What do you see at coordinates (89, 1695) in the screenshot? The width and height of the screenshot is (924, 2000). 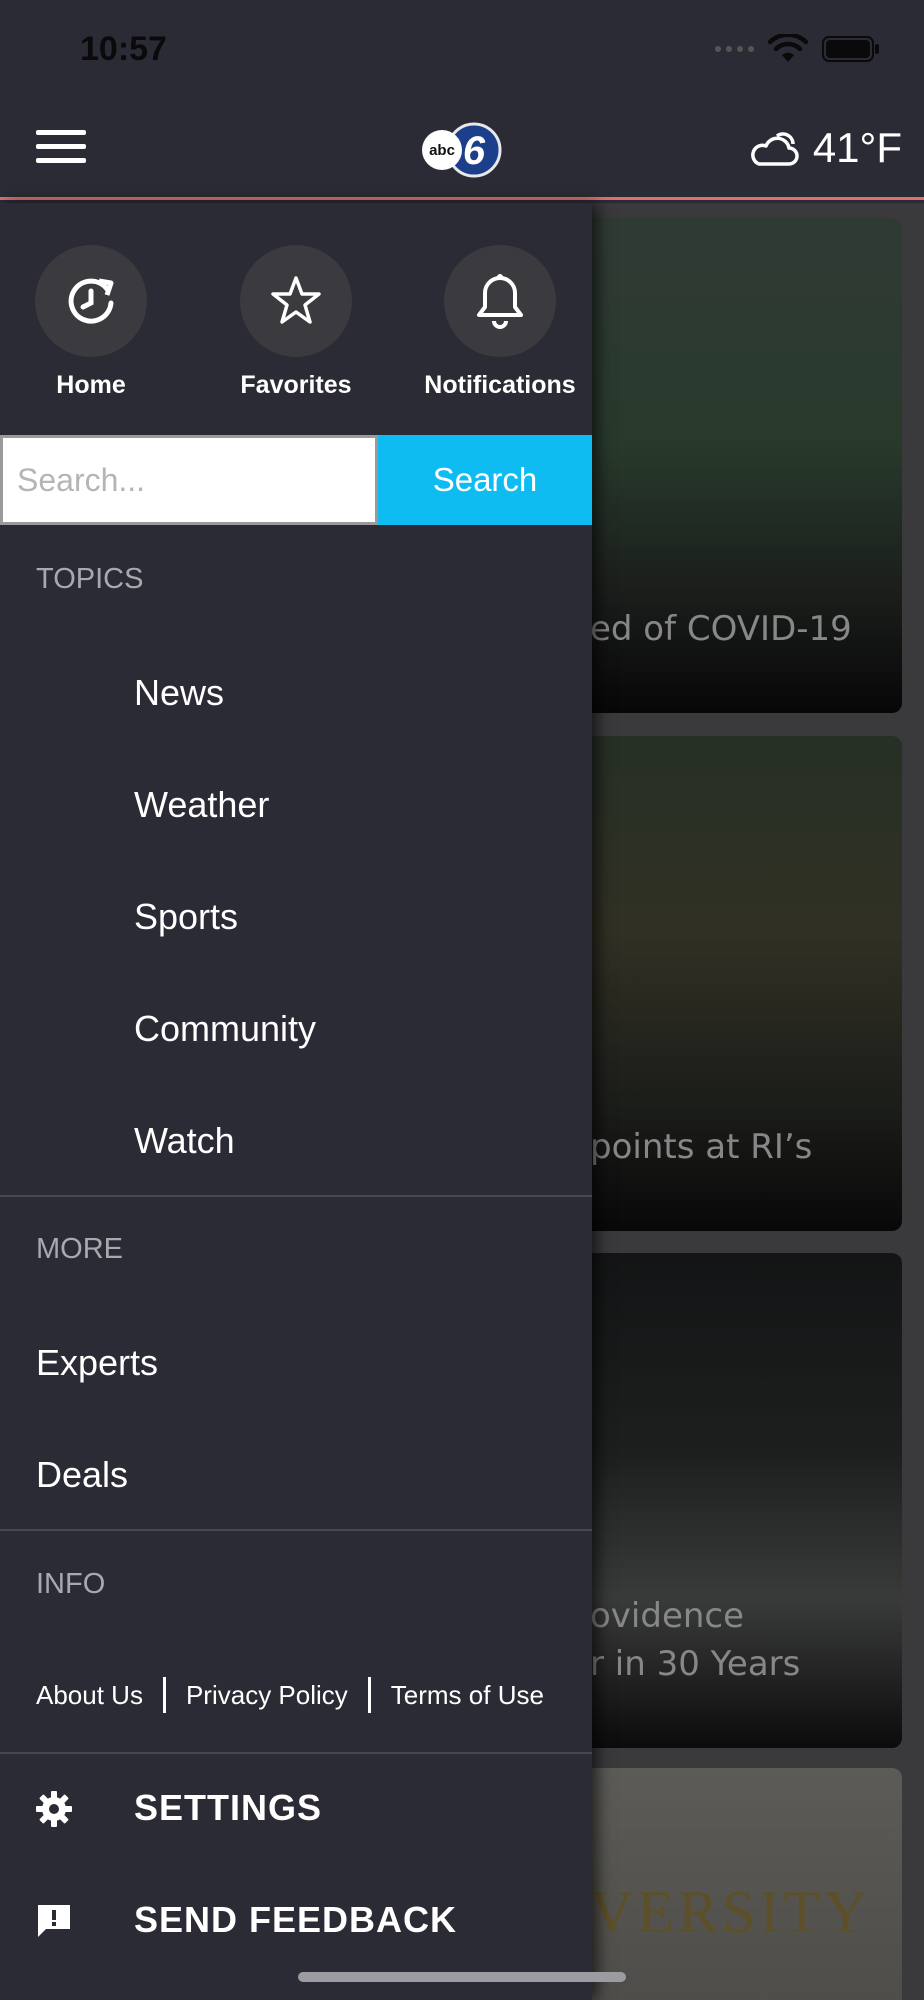 I see `about-us-link: About Us` at bounding box center [89, 1695].